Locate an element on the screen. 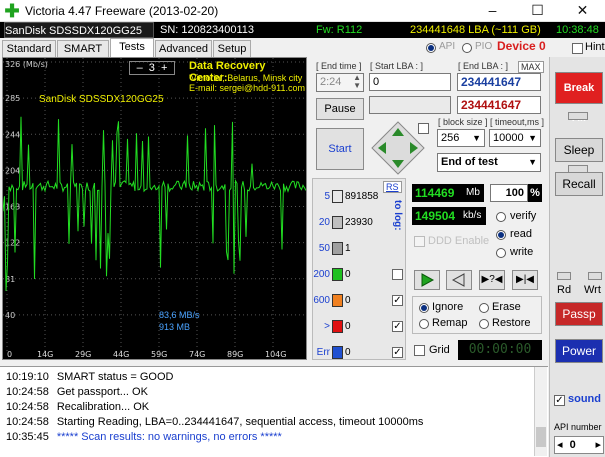  rd-label: Rd is located at coordinates (564, 290).